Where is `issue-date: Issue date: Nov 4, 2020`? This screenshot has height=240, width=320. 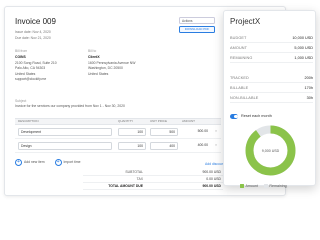 issue-date: Issue date: Nov 4, 2020 is located at coordinates (33, 32).